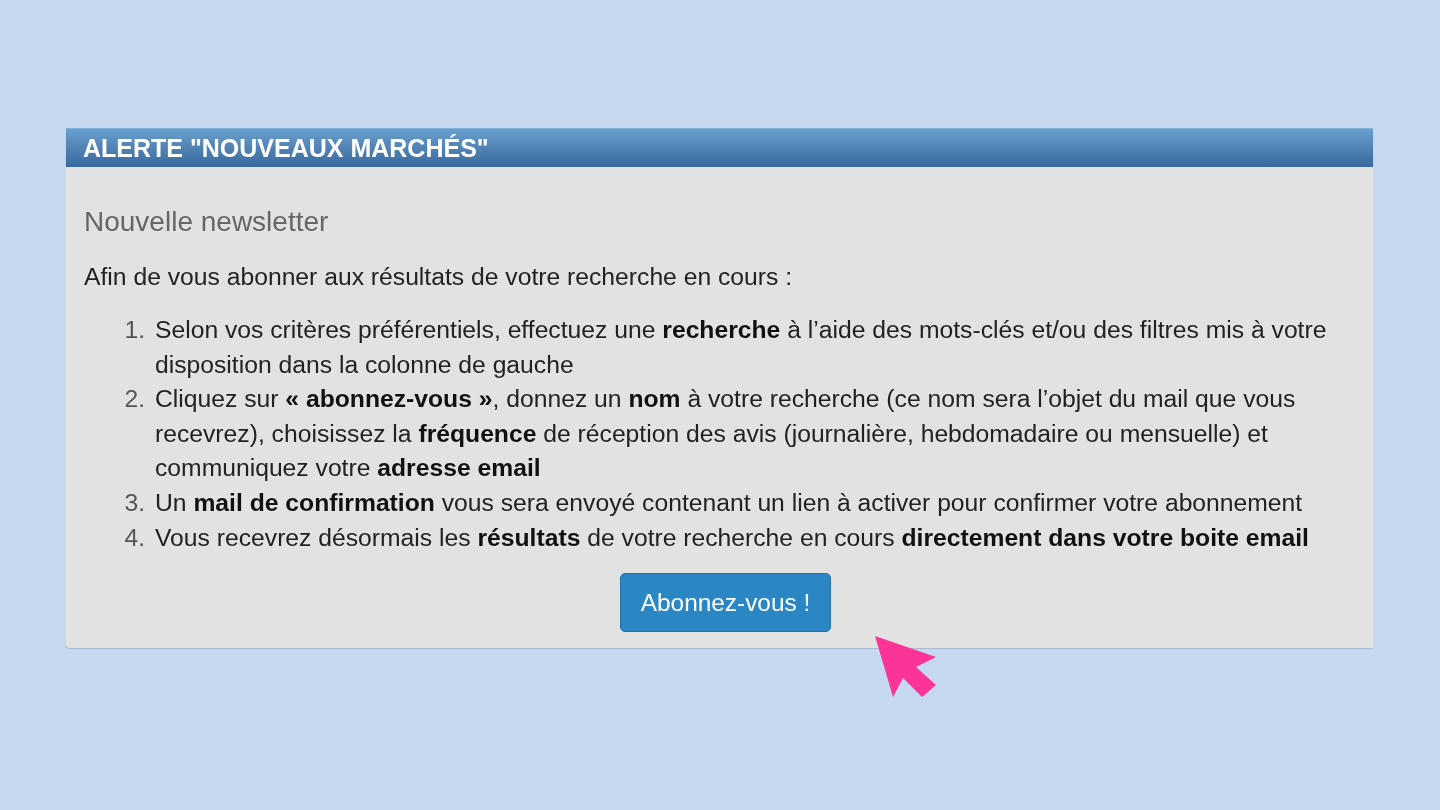 Image resolution: width=1440 pixels, height=810 pixels. I want to click on list-number: 4., so click(134, 537).